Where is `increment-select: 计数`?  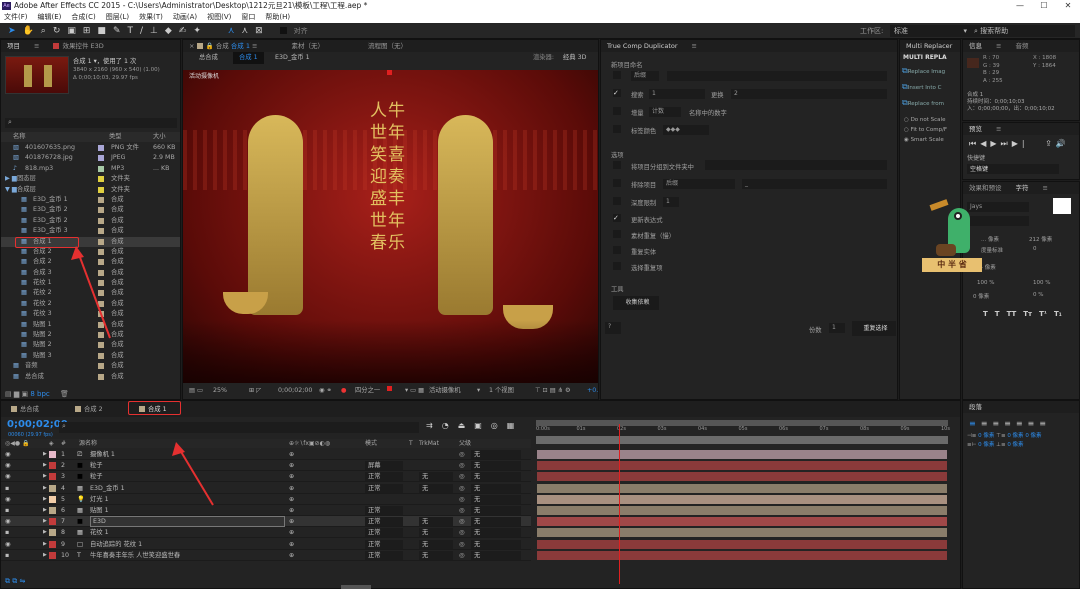 increment-select: 计数 is located at coordinates (665, 112).